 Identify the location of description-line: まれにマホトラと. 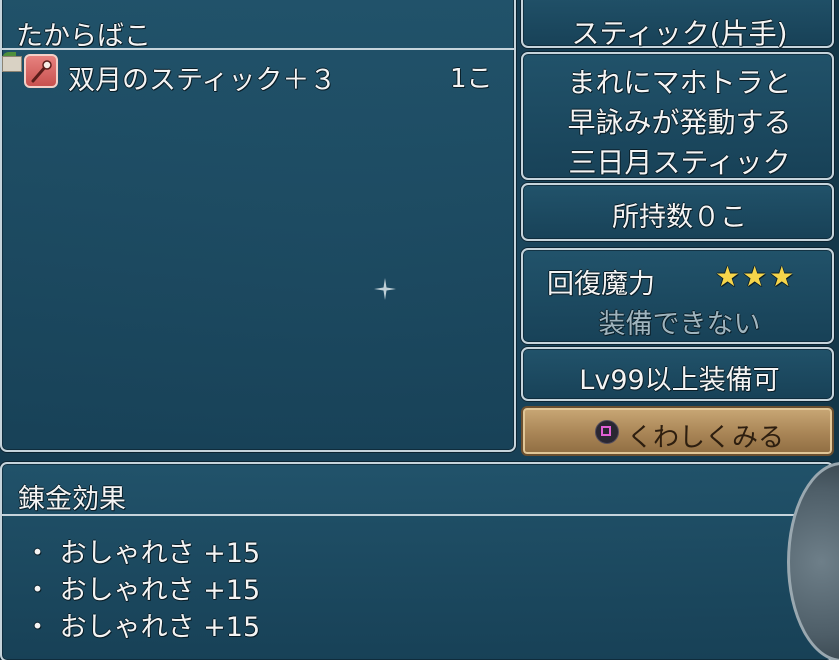
(679, 82).